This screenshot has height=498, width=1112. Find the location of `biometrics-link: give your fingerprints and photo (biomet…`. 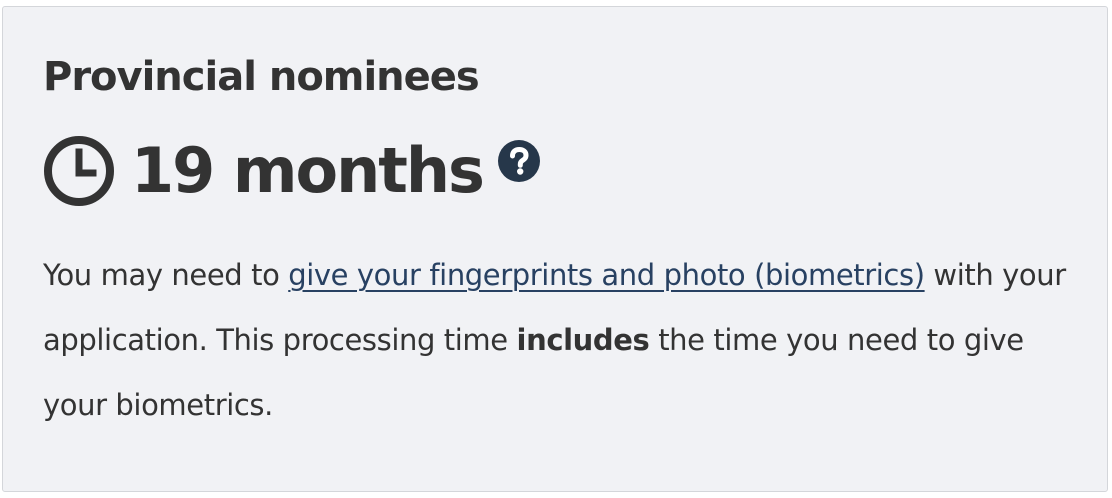

biometrics-link: give your fingerprints and photo (biomet… is located at coordinates (606, 275).